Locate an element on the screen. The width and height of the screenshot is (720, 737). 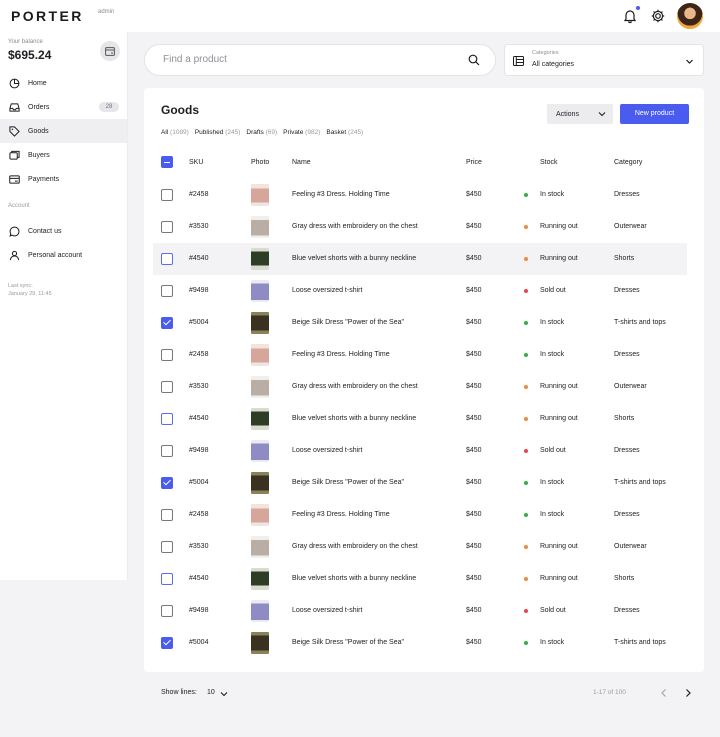
sidebar-item-label: Personal account is located at coordinates (55, 255).